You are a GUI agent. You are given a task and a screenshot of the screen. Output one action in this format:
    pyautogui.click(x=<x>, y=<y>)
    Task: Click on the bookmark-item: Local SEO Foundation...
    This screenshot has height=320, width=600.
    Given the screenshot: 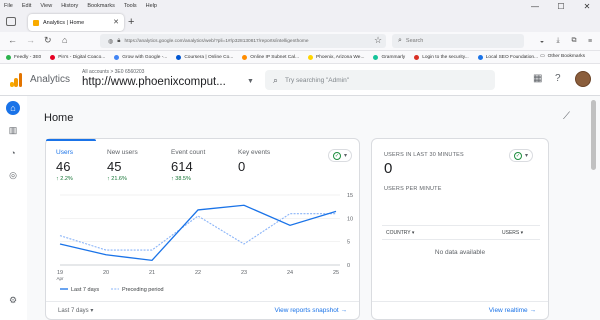 What is the action you would take?
    pyautogui.click(x=507, y=57)
    